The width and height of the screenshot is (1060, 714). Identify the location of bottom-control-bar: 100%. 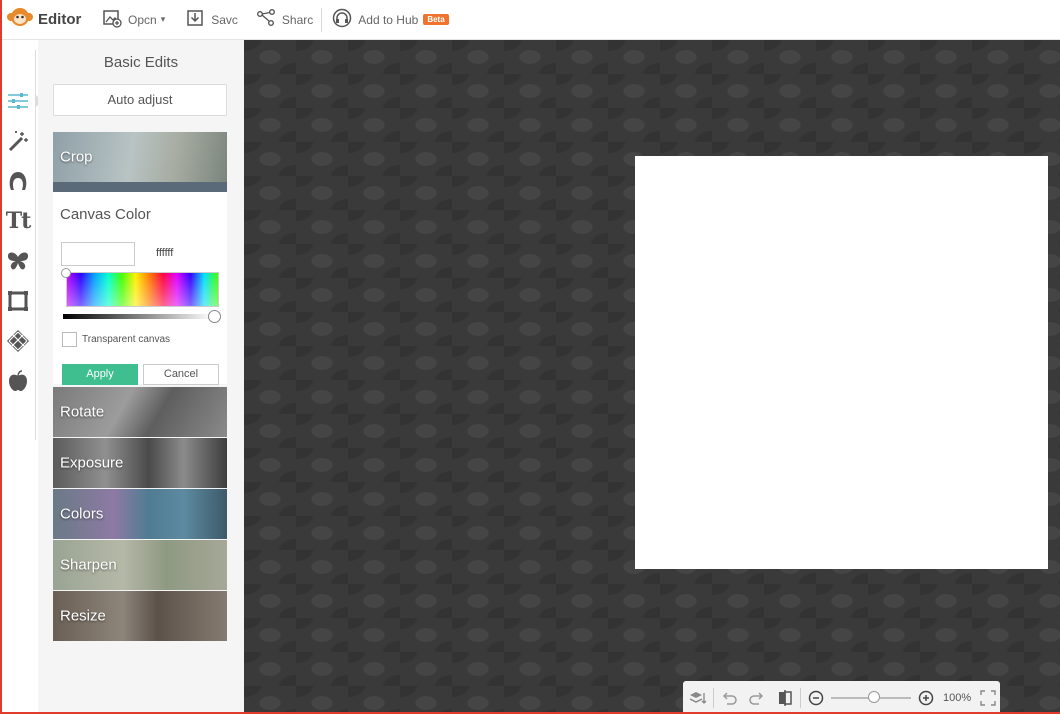
(841, 697).